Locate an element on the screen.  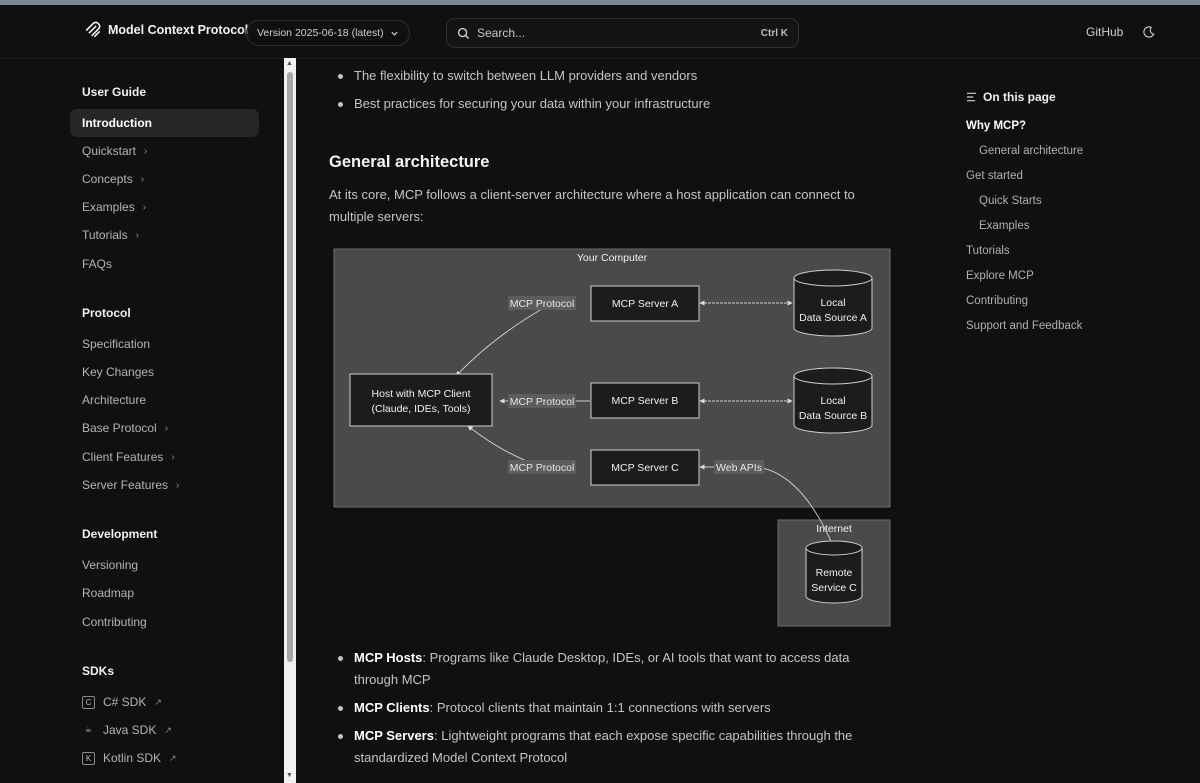
toc-item-support-feedback: Support and Feedback is located at coordinates (1024, 326).